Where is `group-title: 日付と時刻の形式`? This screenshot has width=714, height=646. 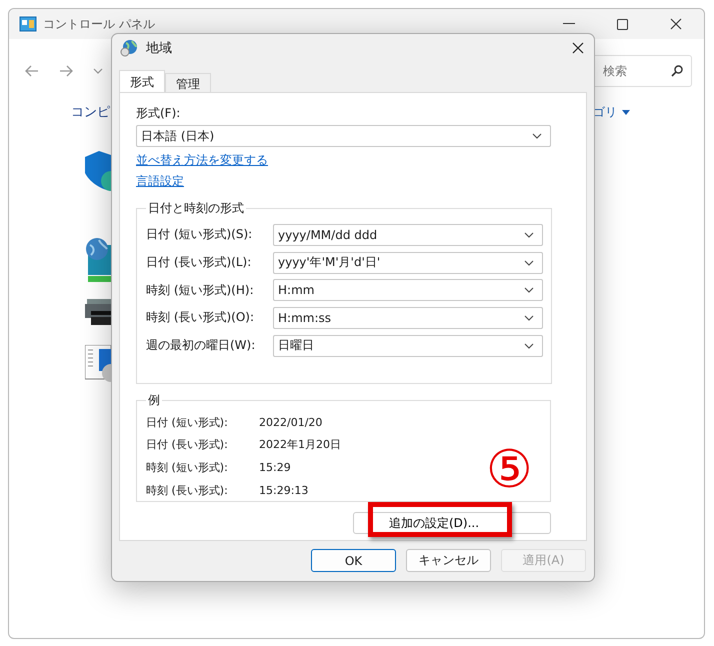 group-title: 日付と時刻の形式 is located at coordinates (196, 208).